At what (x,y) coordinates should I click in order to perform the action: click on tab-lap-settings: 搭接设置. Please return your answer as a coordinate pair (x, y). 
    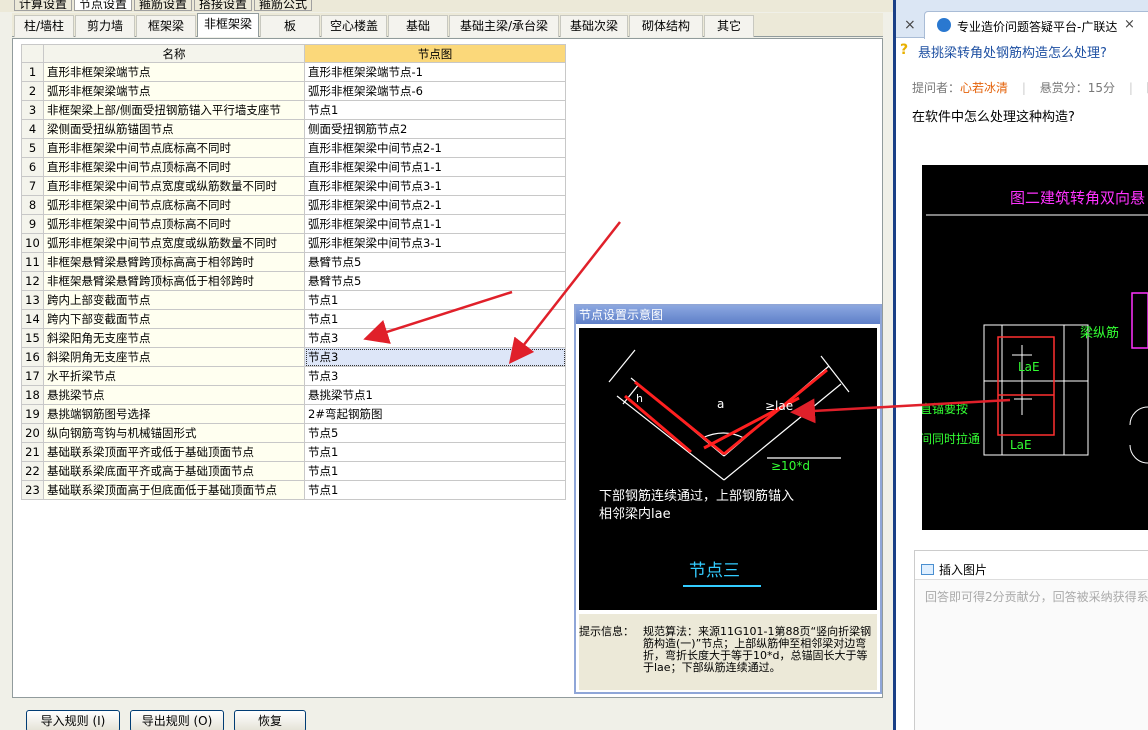
    Looking at the image, I should click on (223, 5).